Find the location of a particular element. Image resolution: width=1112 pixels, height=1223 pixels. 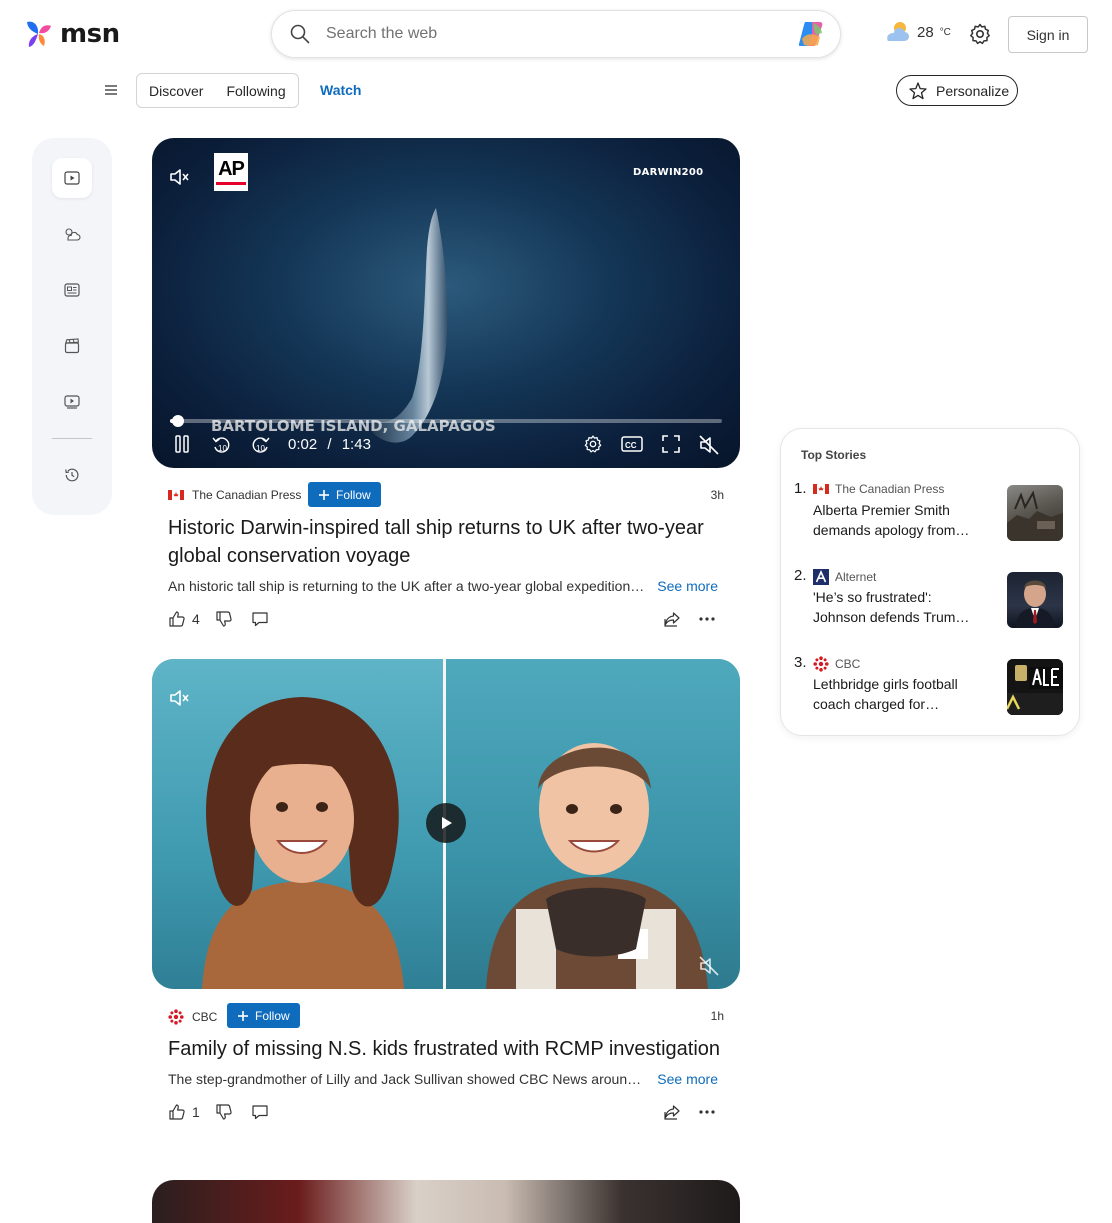

search-icon is located at coordinates (300, 34).